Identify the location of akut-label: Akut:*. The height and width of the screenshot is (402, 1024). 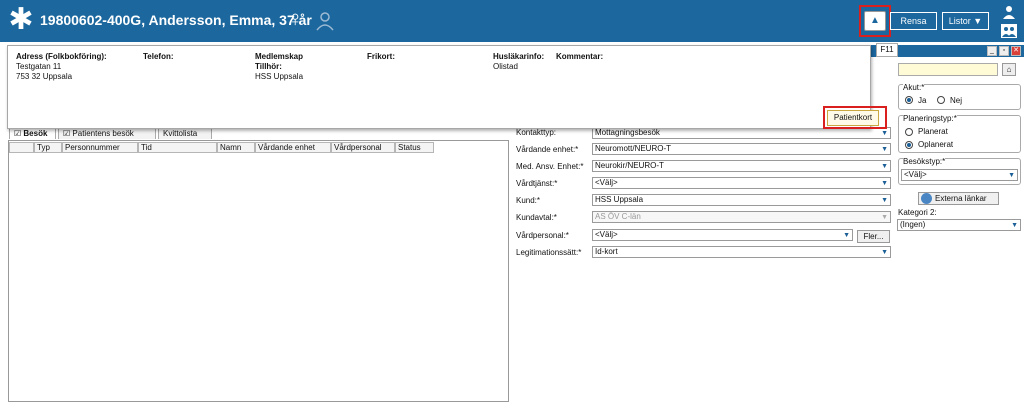
(914, 87).